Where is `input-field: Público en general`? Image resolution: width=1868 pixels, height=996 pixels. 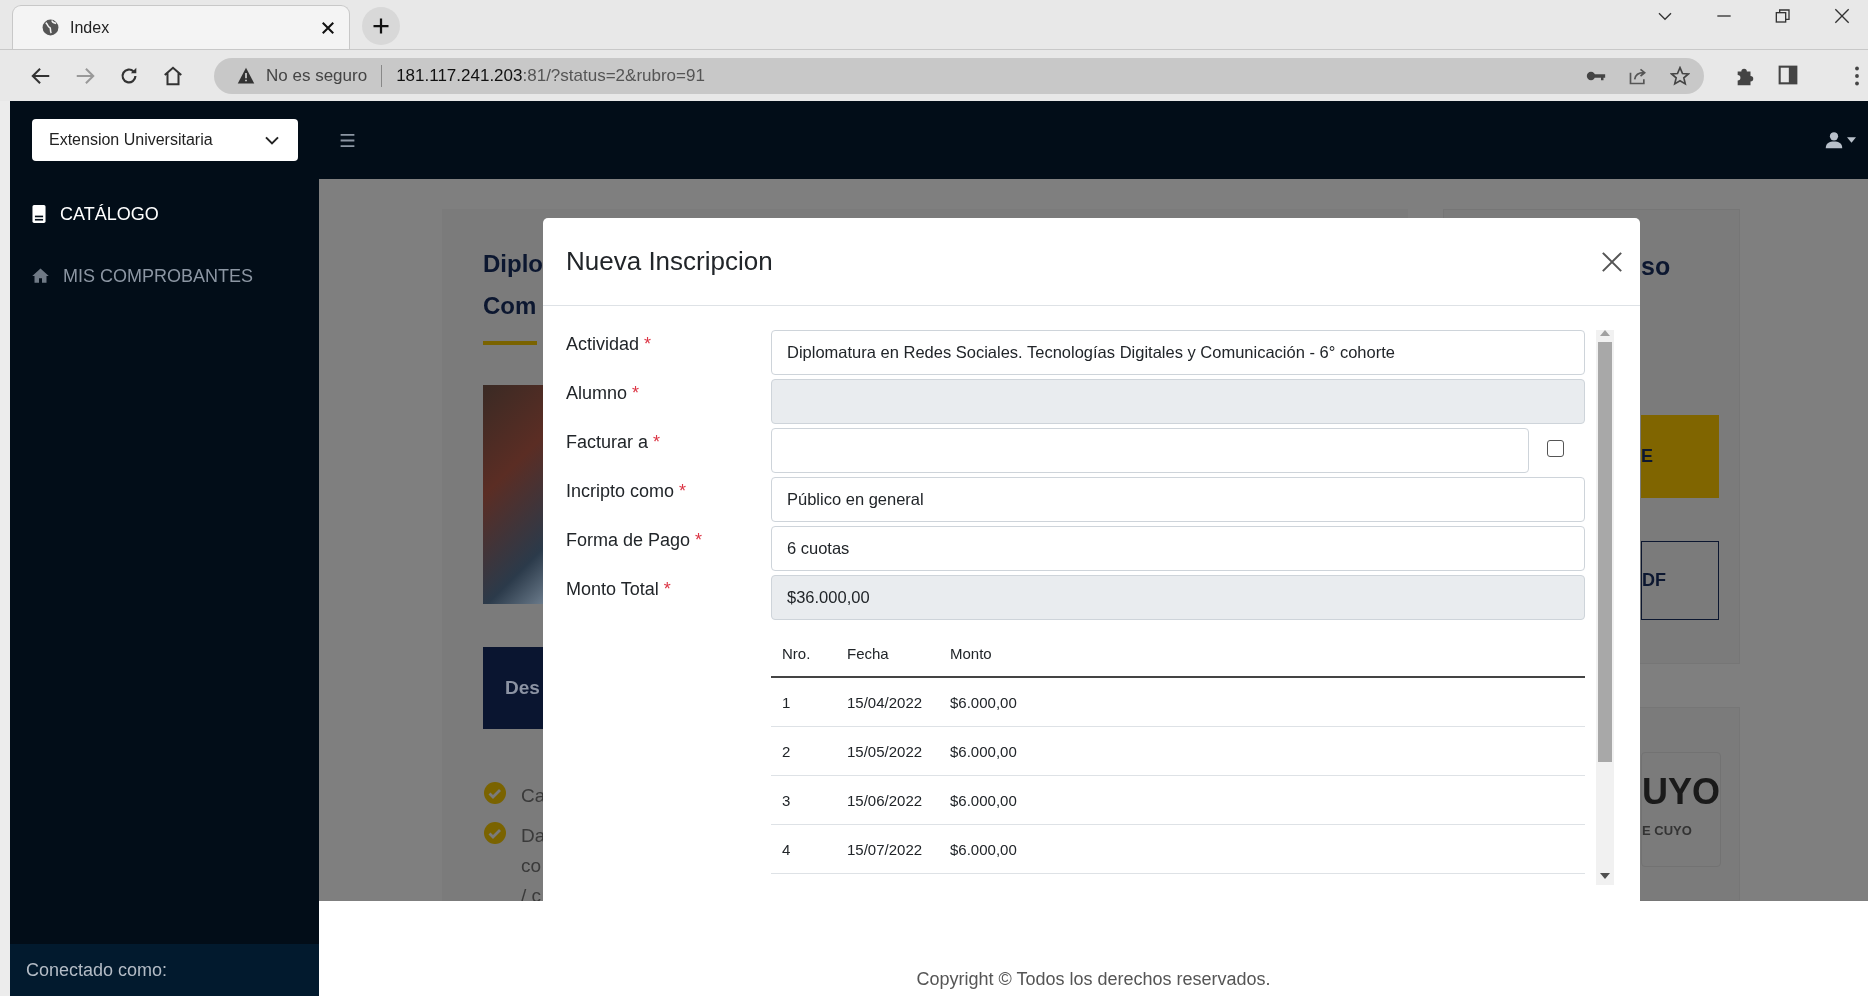
input-field: Público en general is located at coordinates (1178, 499).